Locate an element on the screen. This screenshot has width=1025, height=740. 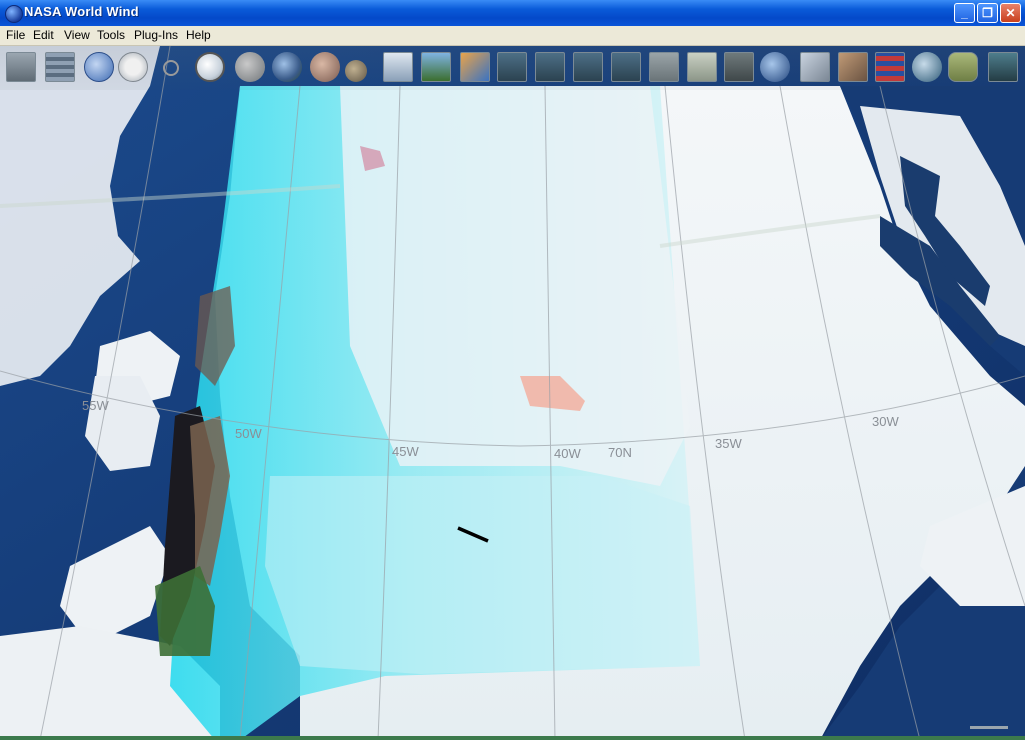
moon-globe-icon is located at coordinates (250, 67).